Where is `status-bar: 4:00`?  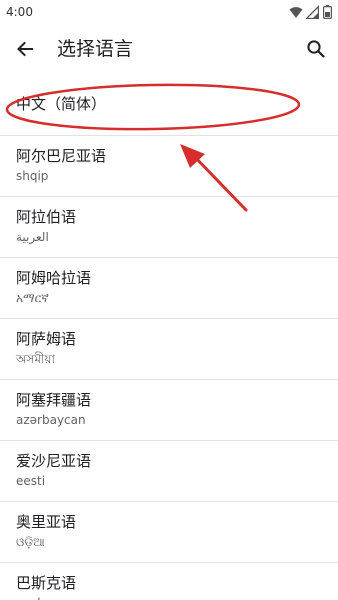
status-bar: 4:00 is located at coordinates (169, 12).